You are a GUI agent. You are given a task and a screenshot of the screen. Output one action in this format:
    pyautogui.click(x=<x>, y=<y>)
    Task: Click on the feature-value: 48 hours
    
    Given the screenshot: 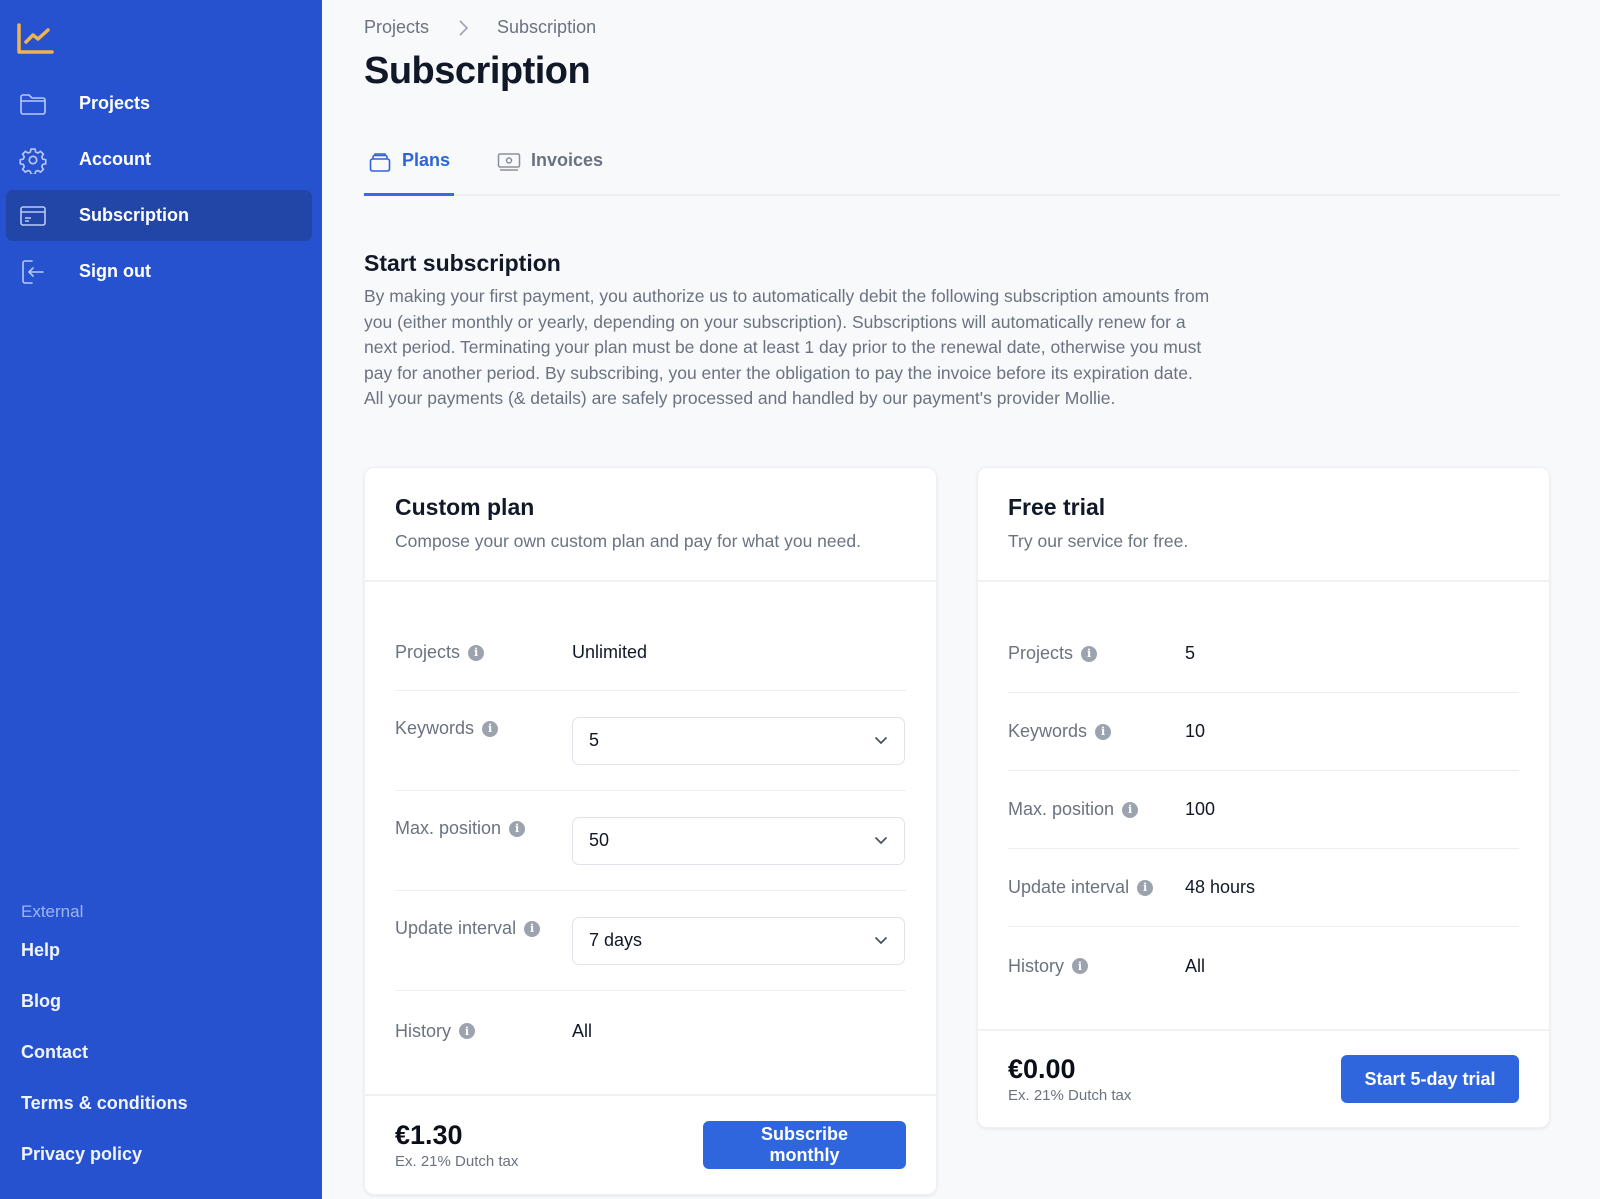 What is the action you would take?
    pyautogui.click(x=1220, y=887)
    